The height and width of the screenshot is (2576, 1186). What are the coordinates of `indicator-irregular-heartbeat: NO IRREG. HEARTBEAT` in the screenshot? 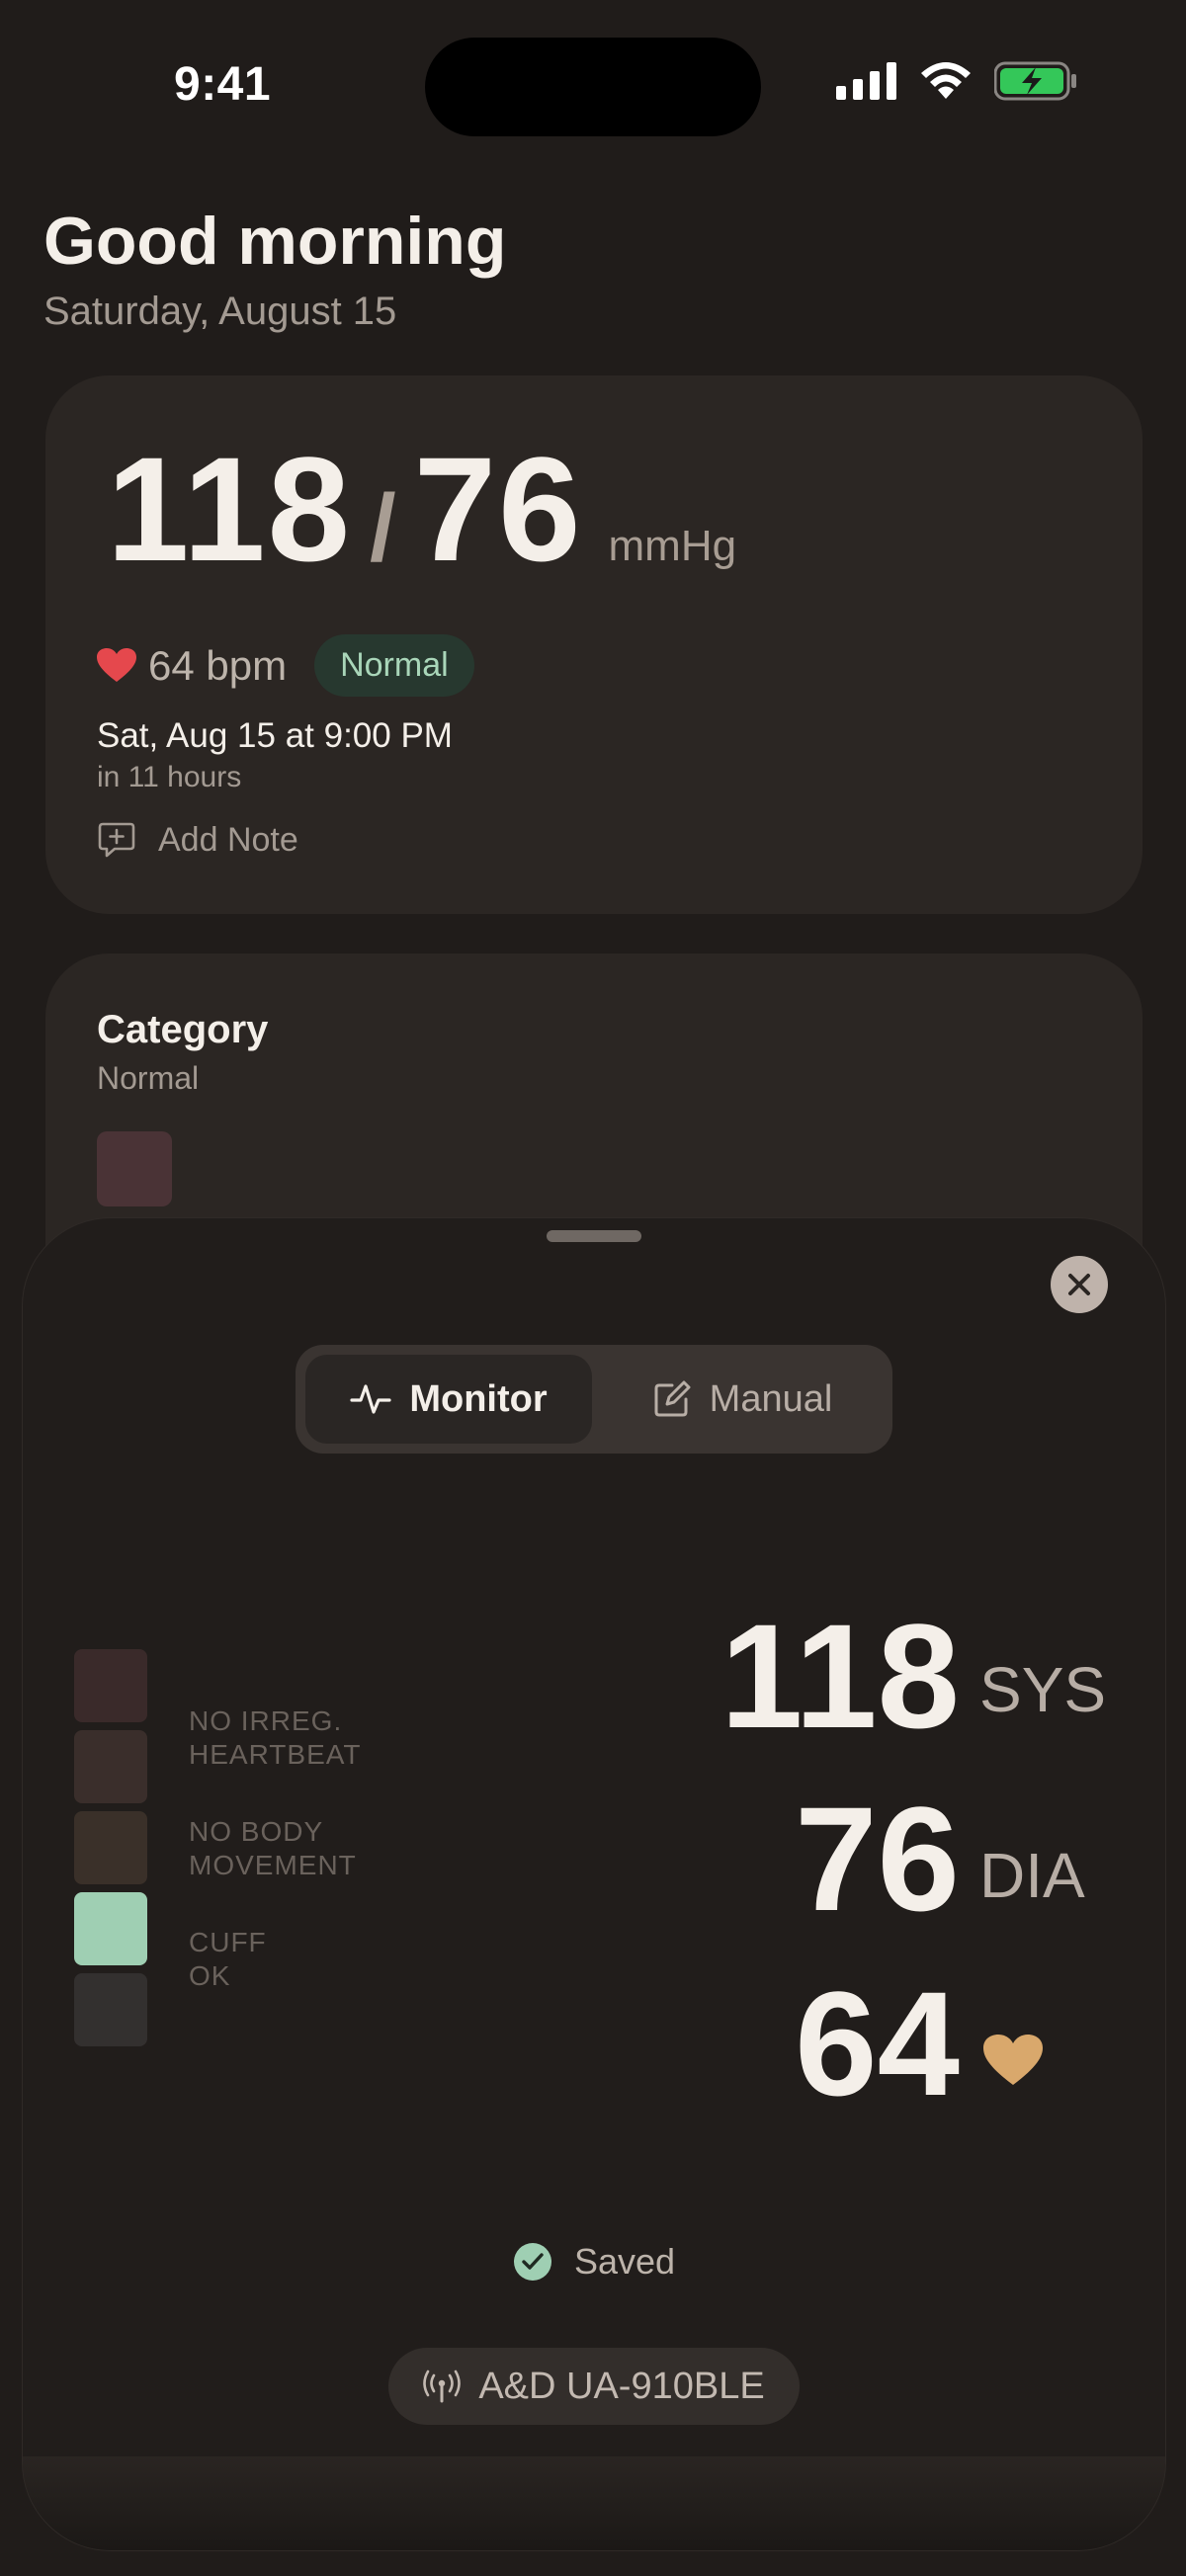 It's located at (275, 1737).